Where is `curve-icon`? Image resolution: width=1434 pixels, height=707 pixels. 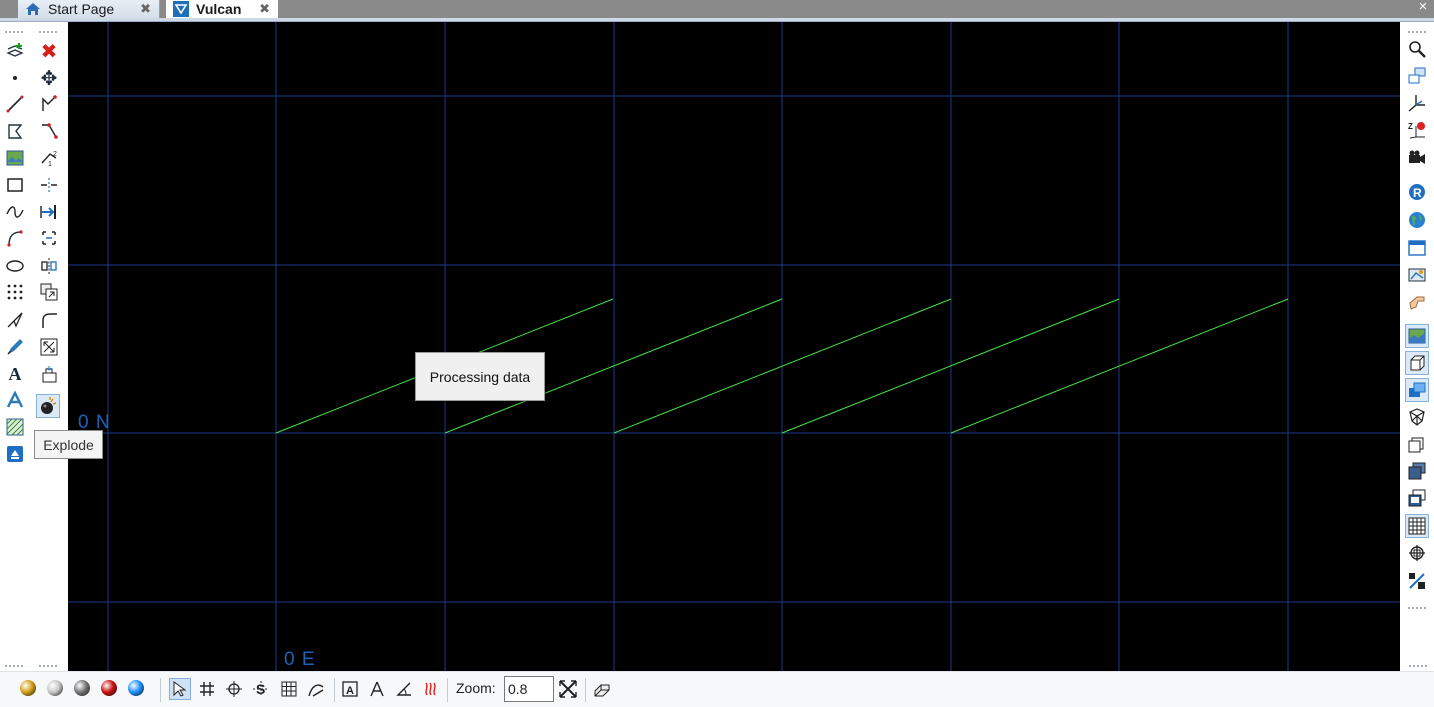
curve-icon is located at coordinates (15, 212).